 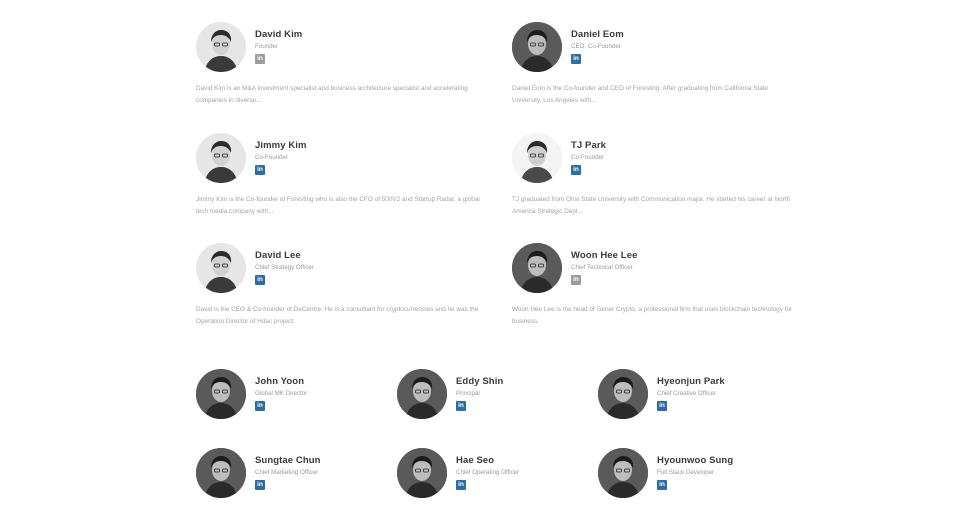 I want to click on member-name: Woon Hee Lee, so click(x=604, y=255).